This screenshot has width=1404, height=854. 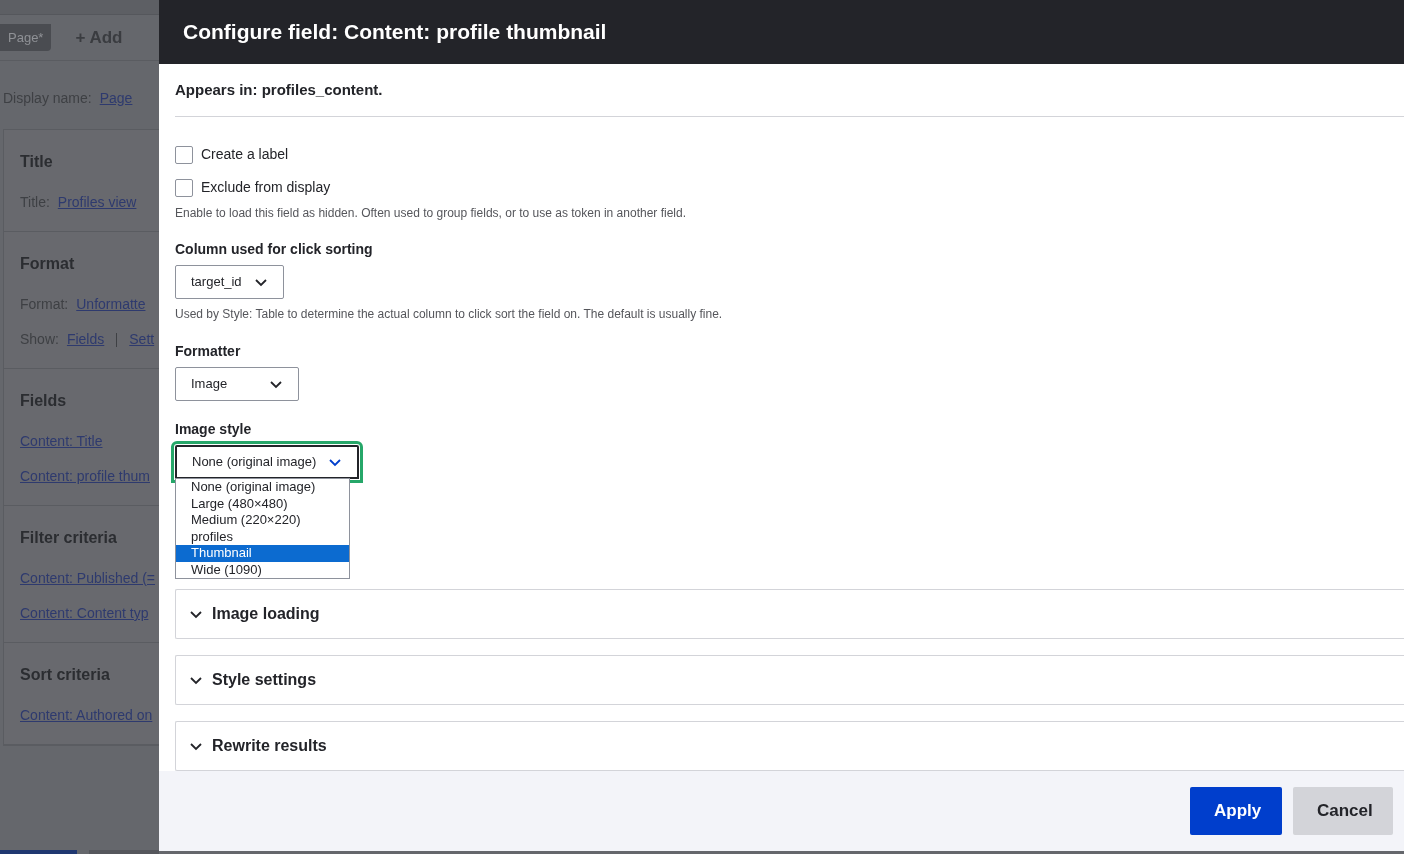 I want to click on dialog-title: Configure field: Content: profile thumbnail, so click(x=395, y=32).